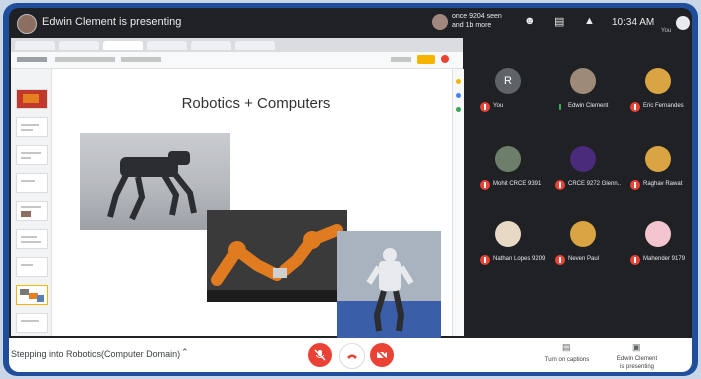  I want to click on participant-tile: CRCE 9272 Glenn.., so click(584, 172).